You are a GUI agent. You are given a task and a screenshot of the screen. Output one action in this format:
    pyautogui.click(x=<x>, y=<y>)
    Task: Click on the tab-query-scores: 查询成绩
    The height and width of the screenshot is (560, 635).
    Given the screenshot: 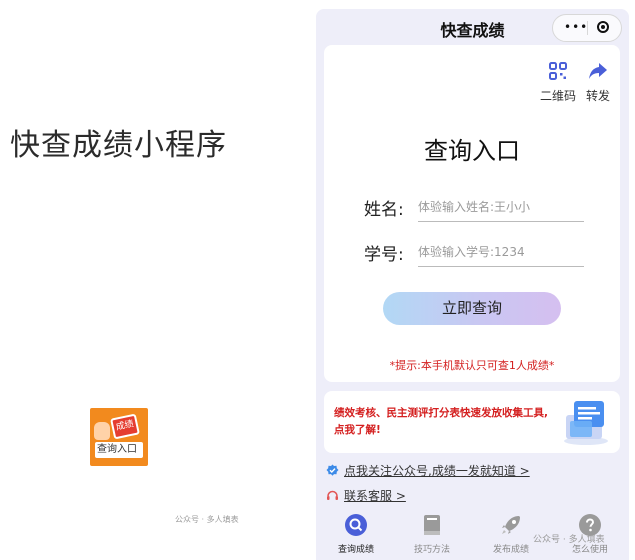 What is the action you would take?
    pyautogui.click(x=356, y=534)
    